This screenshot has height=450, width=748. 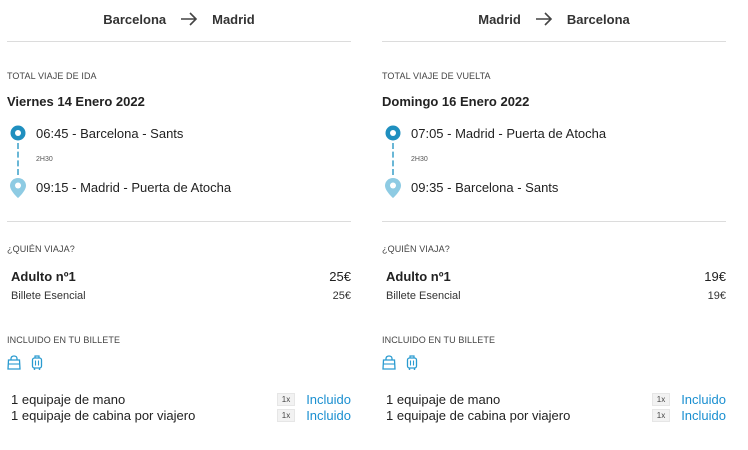 I want to click on route-header: Barcelona Madrid, so click(x=179, y=19).